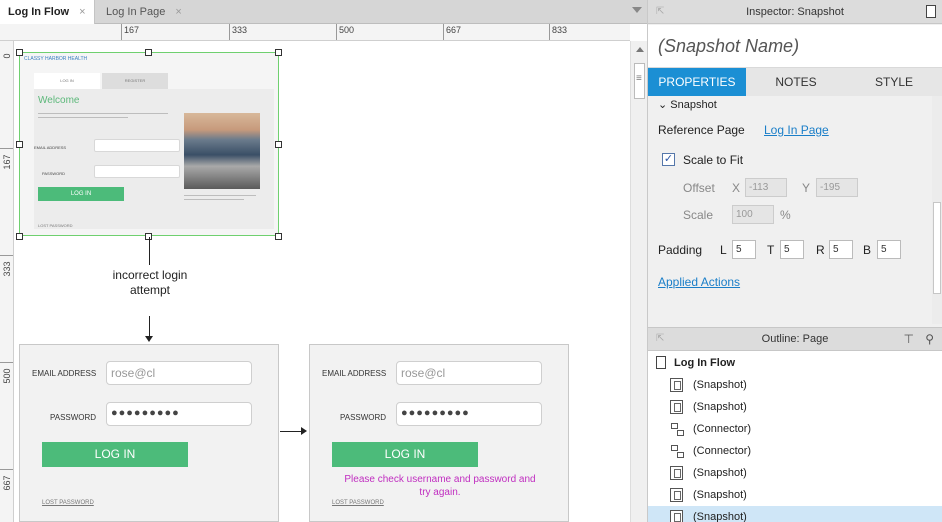 The image size is (942, 522). What do you see at coordinates (723, 250) in the screenshot?
I see `padding-l-label: L` at bounding box center [723, 250].